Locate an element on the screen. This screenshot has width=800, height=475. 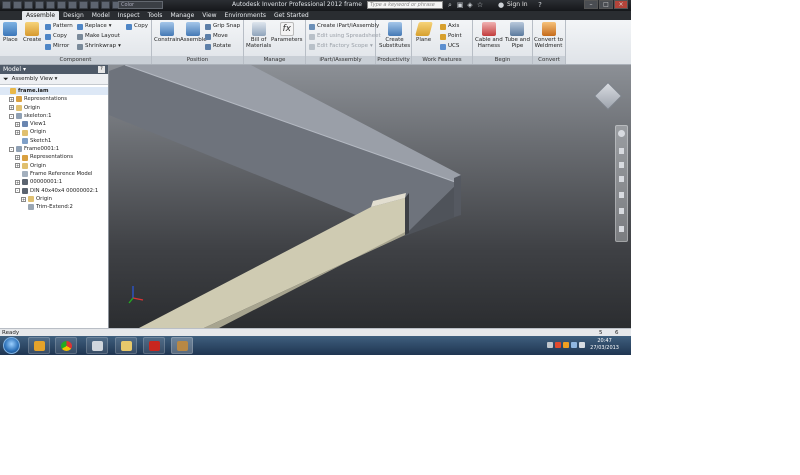
maximize-icon: □ is located at coordinates (606, 4).